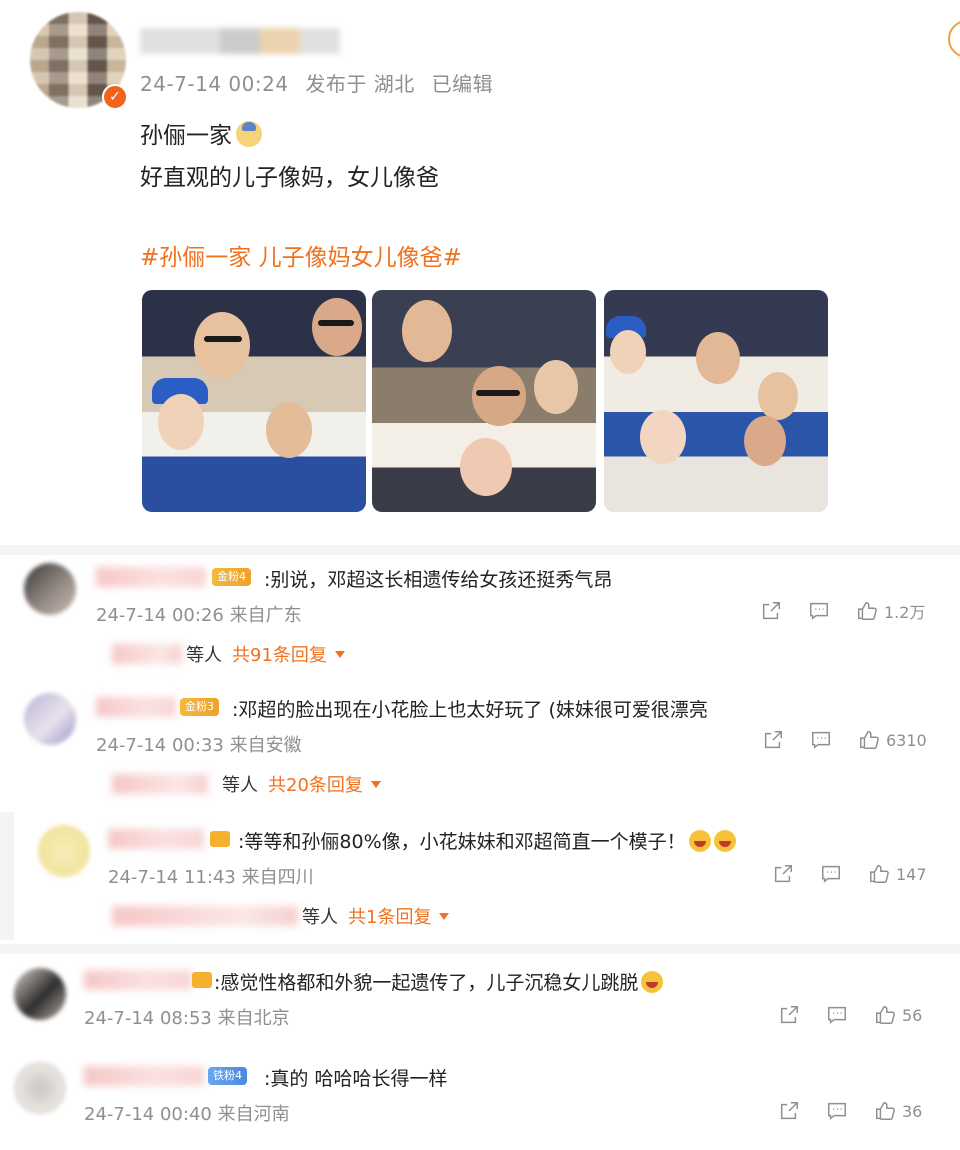 This screenshot has width=960, height=1150. I want to click on like-count: 147, so click(911, 874).